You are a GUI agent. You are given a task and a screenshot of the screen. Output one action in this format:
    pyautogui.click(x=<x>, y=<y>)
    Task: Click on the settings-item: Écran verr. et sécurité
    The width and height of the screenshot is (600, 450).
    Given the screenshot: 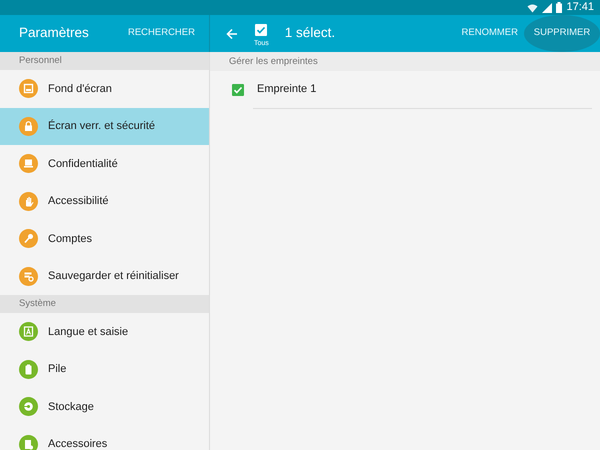 What is the action you would take?
    pyautogui.click(x=104, y=126)
    